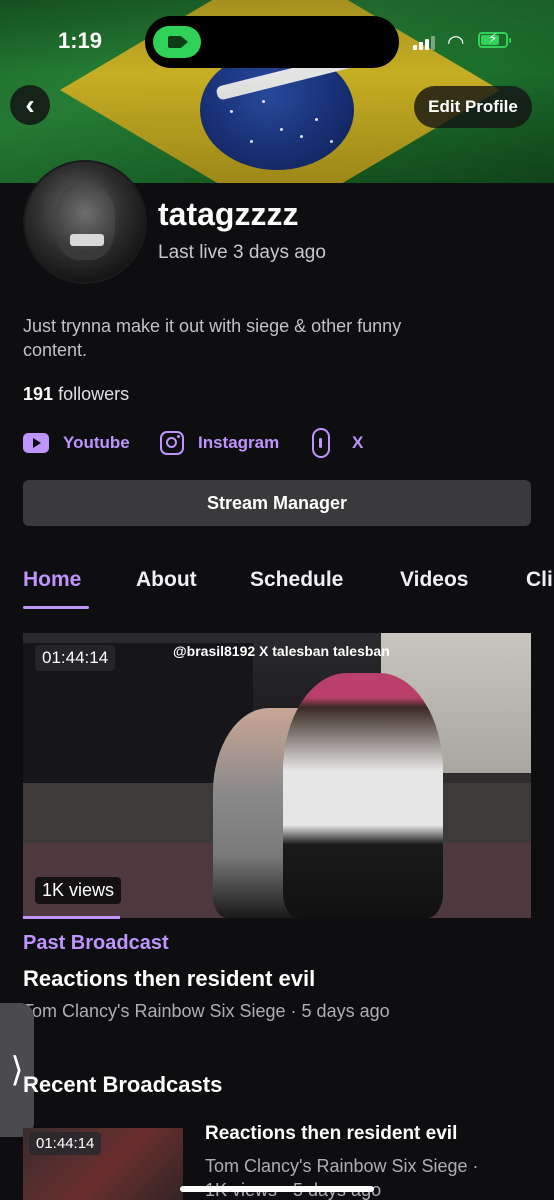  I want to click on tab-home: Home, so click(52, 580).